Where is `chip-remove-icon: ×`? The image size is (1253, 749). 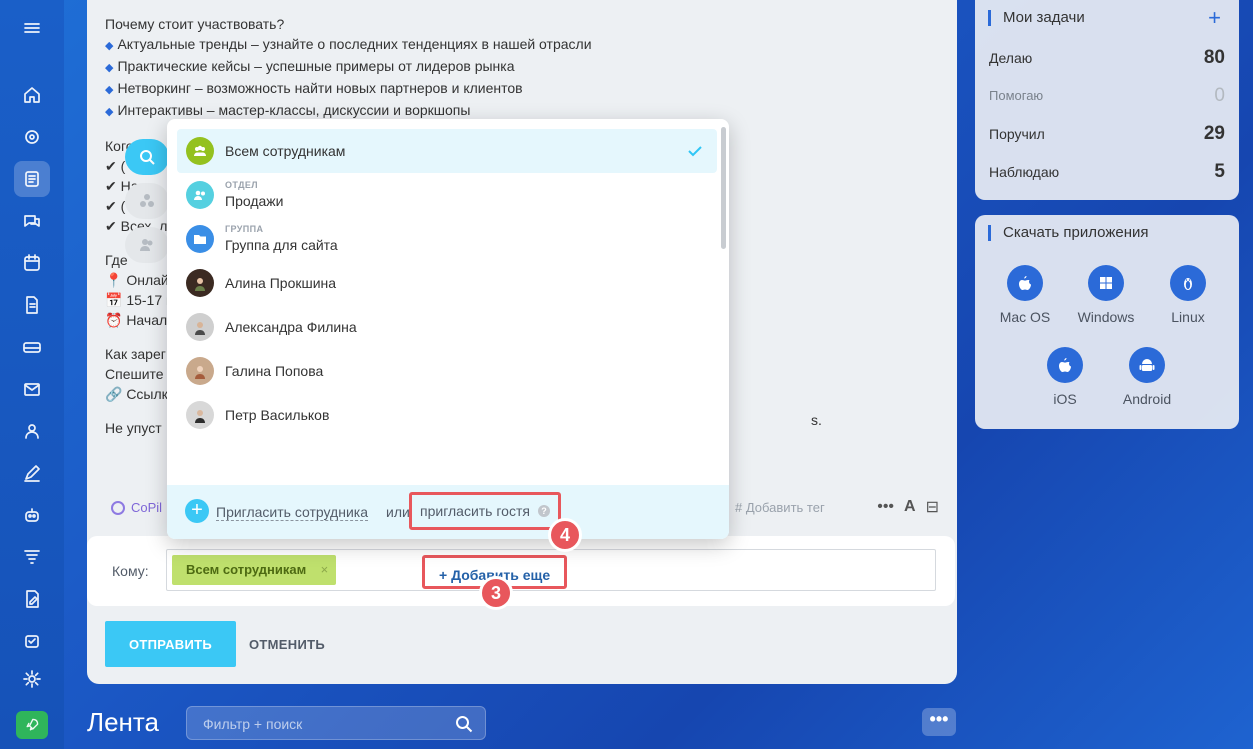
chip-remove-icon: × is located at coordinates (325, 570).